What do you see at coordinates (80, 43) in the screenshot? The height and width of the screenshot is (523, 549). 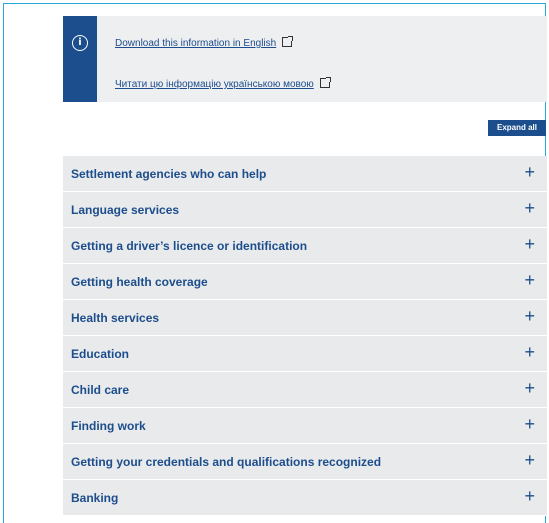 I see `info-icon: i` at bounding box center [80, 43].